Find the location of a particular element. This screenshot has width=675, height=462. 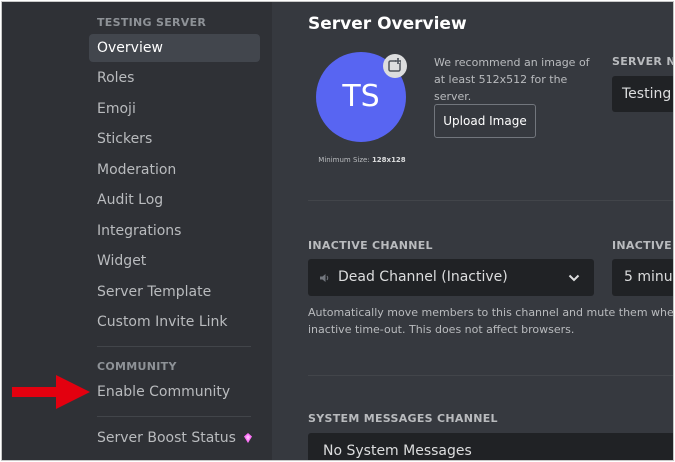

image-add-icon is located at coordinates (395, 66).